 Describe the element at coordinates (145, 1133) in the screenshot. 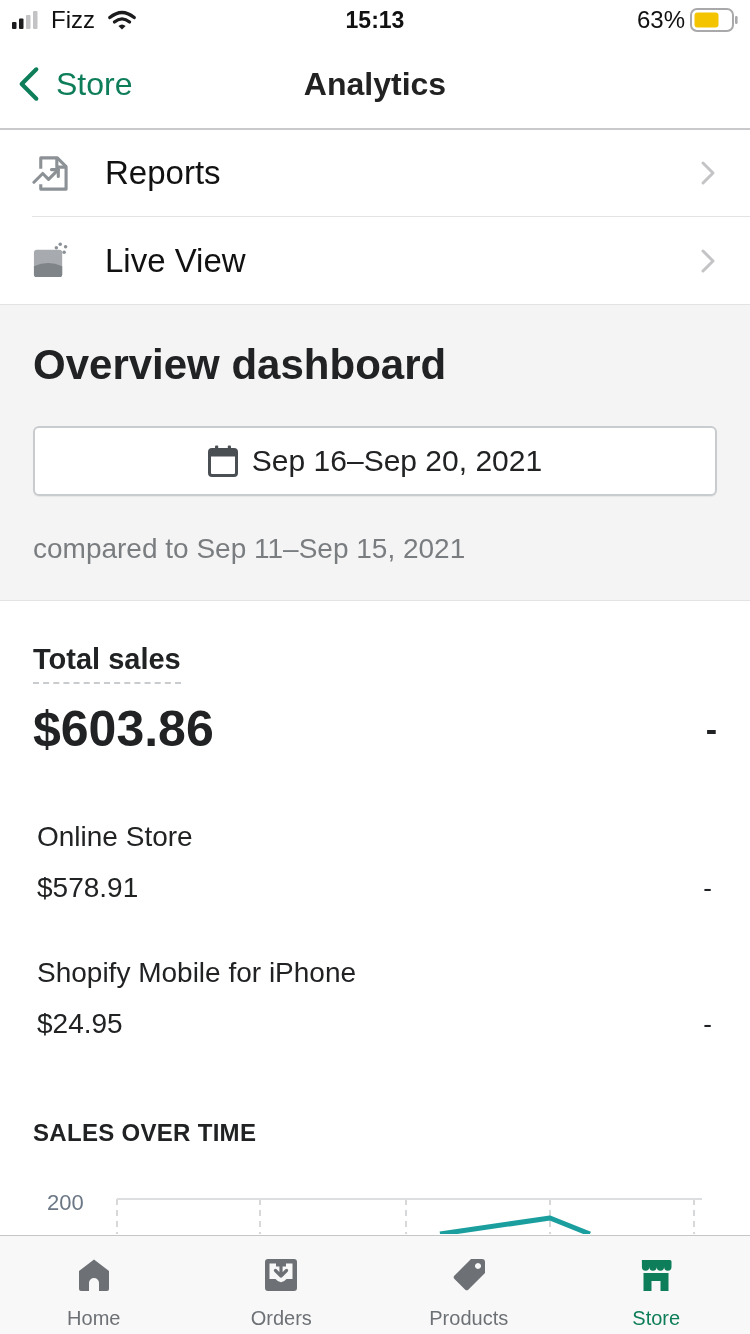

I see `chart-title: SALES OVER TIME` at that location.